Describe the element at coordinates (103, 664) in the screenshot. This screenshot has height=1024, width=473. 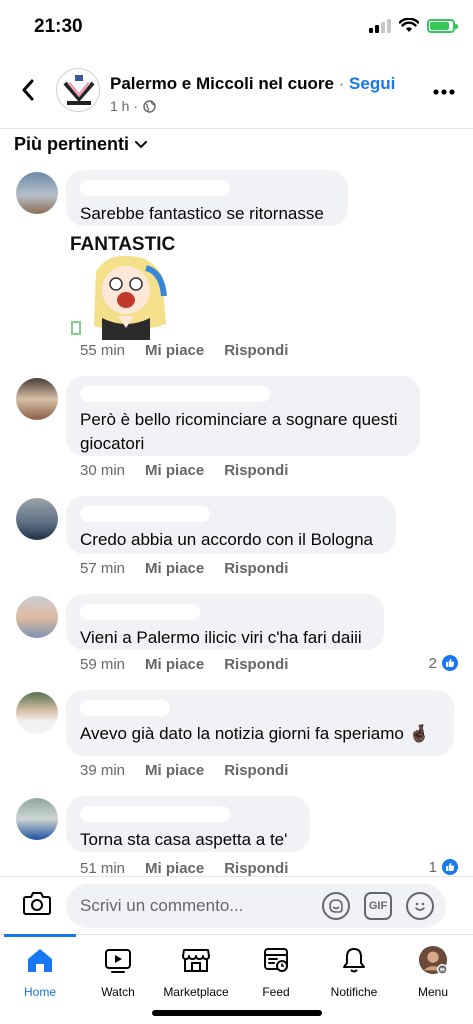
I see `comment-time: 59 min` at that location.